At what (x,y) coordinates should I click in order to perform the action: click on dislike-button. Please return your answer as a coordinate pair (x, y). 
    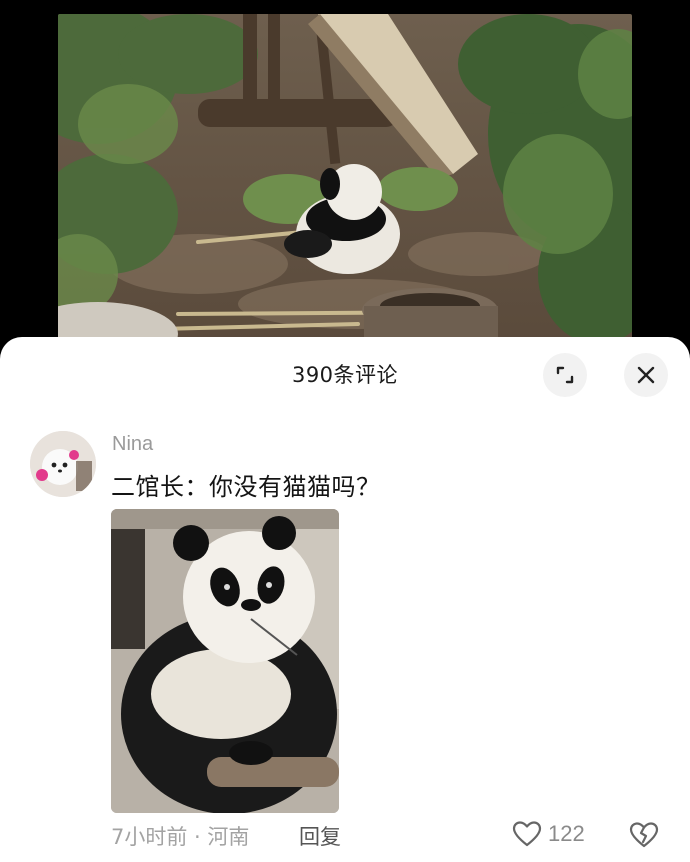
    Looking at the image, I should click on (644, 837).